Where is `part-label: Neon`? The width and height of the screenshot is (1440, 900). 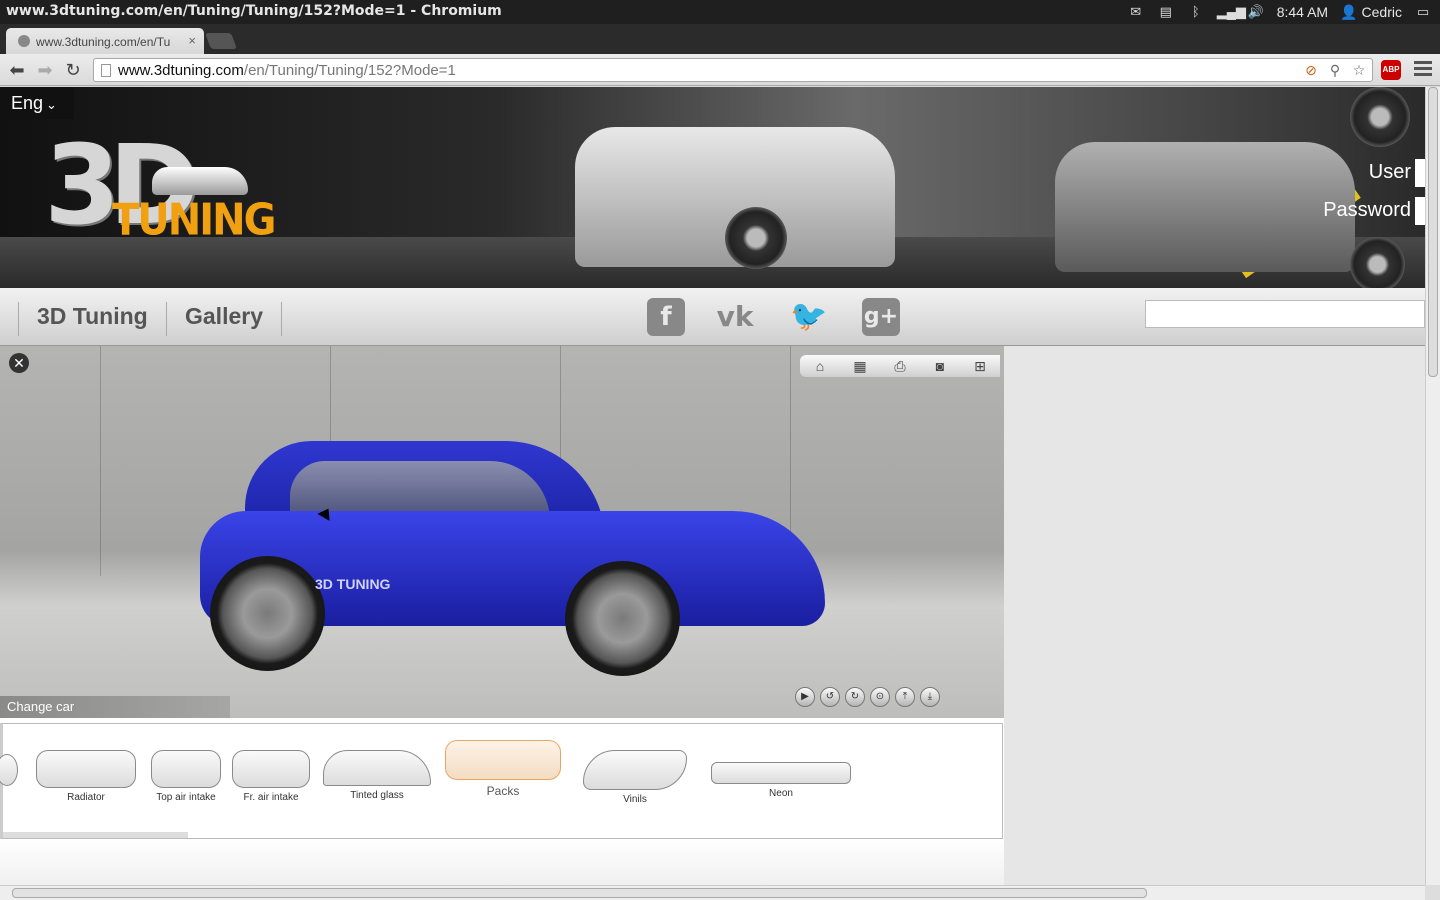
part-label: Neon is located at coordinates (781, 793).